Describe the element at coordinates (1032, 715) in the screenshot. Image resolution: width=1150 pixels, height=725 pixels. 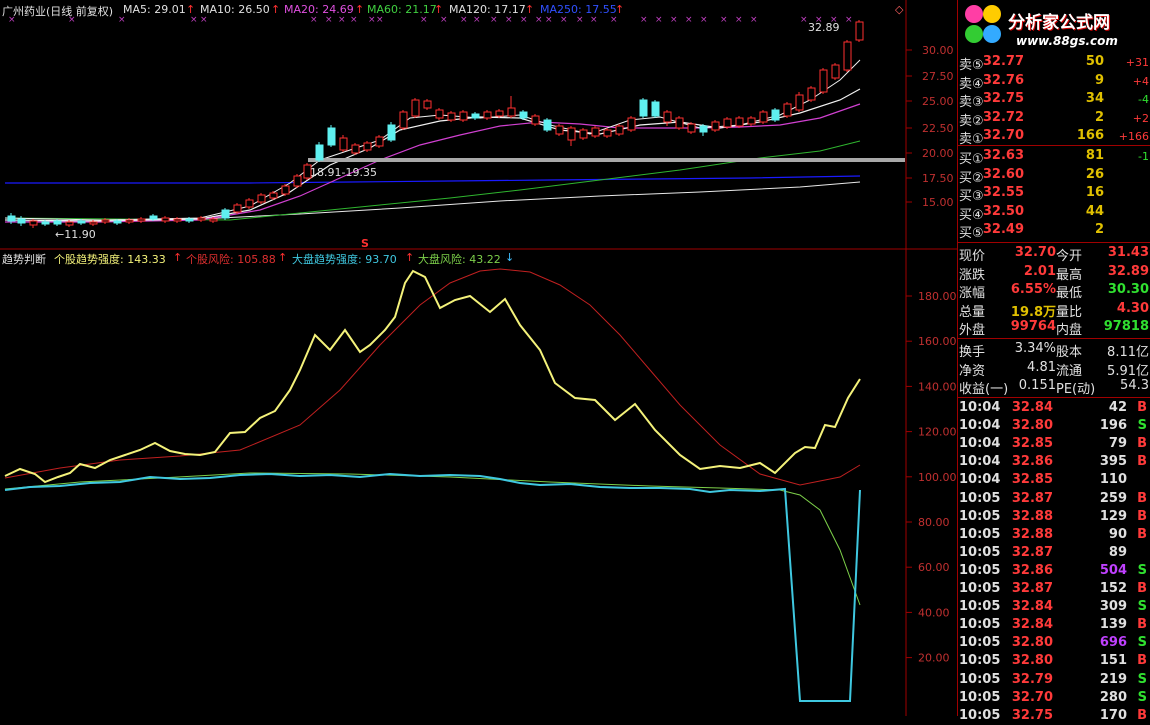
I see `tick-price: 32.75` at that location.